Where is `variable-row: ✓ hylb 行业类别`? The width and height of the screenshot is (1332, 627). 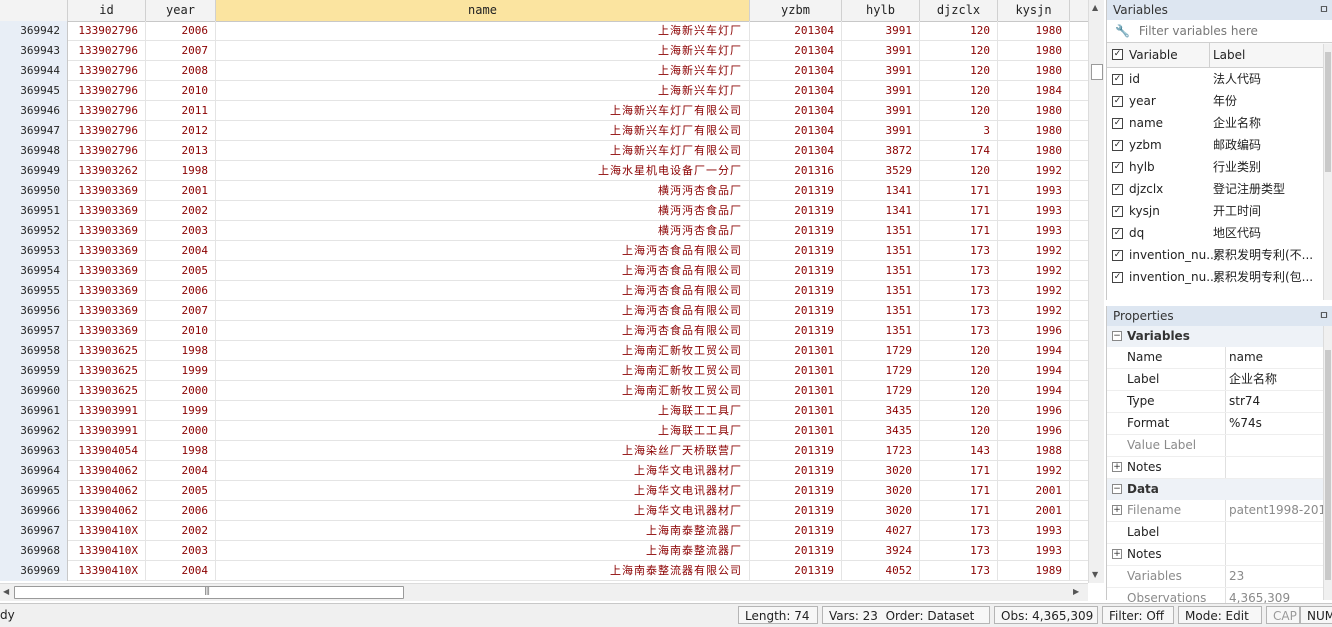 variable-row: ✓ hylb 行业类别 is located at coordinates (1219, 167).